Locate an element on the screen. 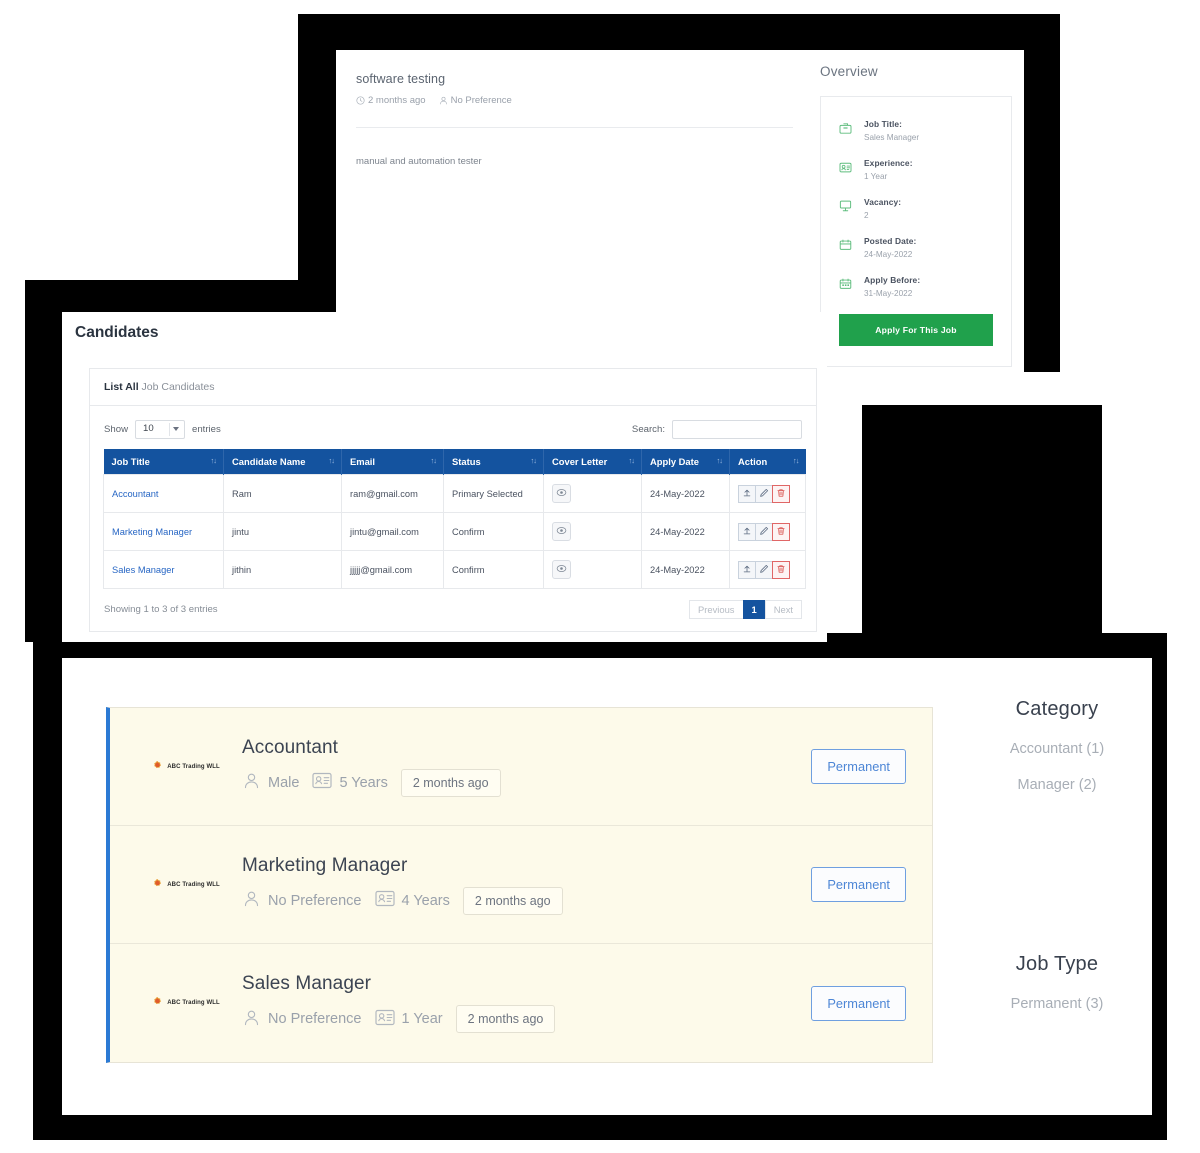  job-list-backdrop-right is located at coordinates (982, 525).